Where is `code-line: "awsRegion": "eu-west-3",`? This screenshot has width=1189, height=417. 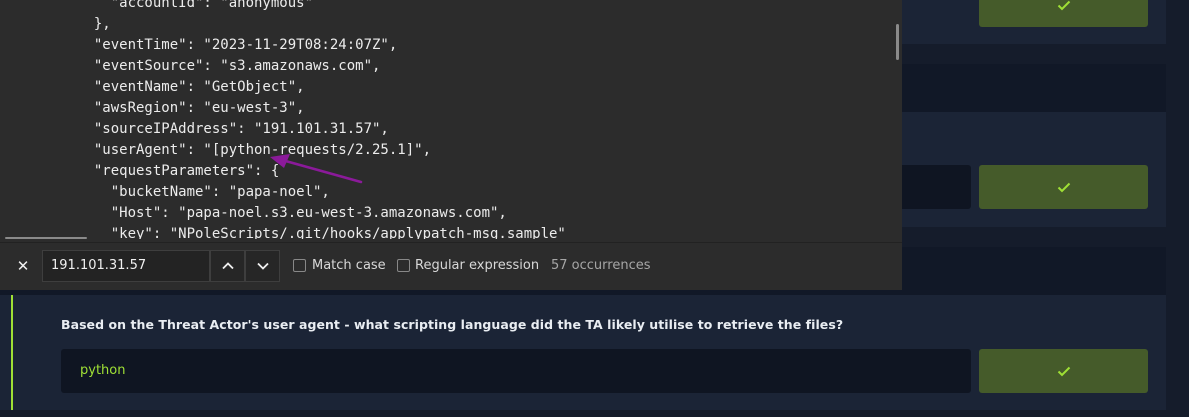
code-line: "awsRegion": "eu-west-3", is located at coordinates (191, 108).